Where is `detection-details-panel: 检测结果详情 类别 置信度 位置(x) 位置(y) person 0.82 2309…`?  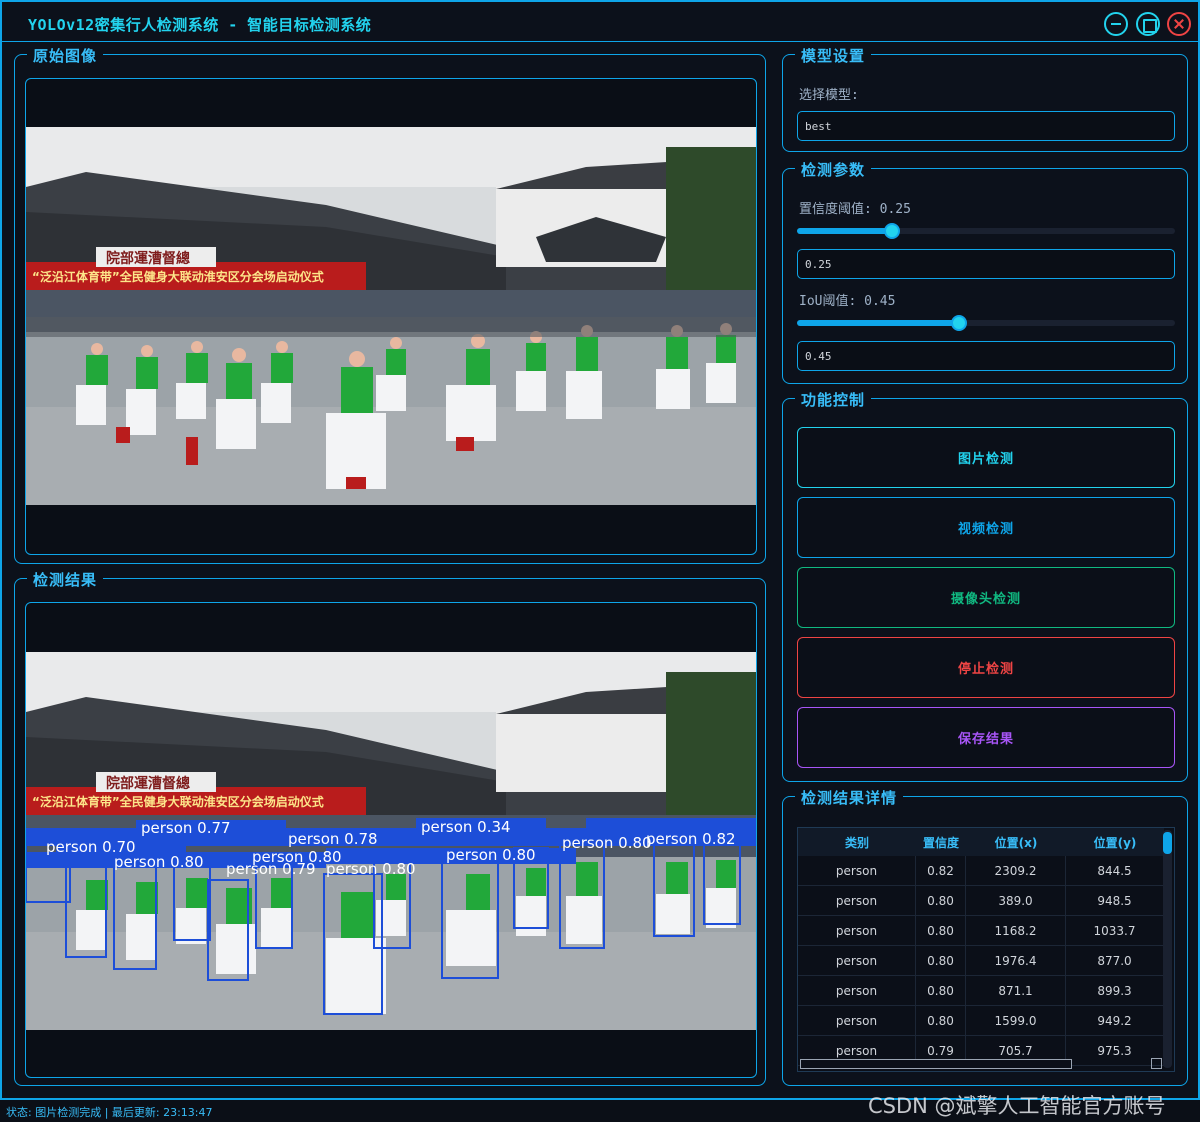
detection-details-panel: 检测结果详情 类别 置信度 位置(x) 位置(y) person 0.82 2309… is located at coordinates (985, 936).